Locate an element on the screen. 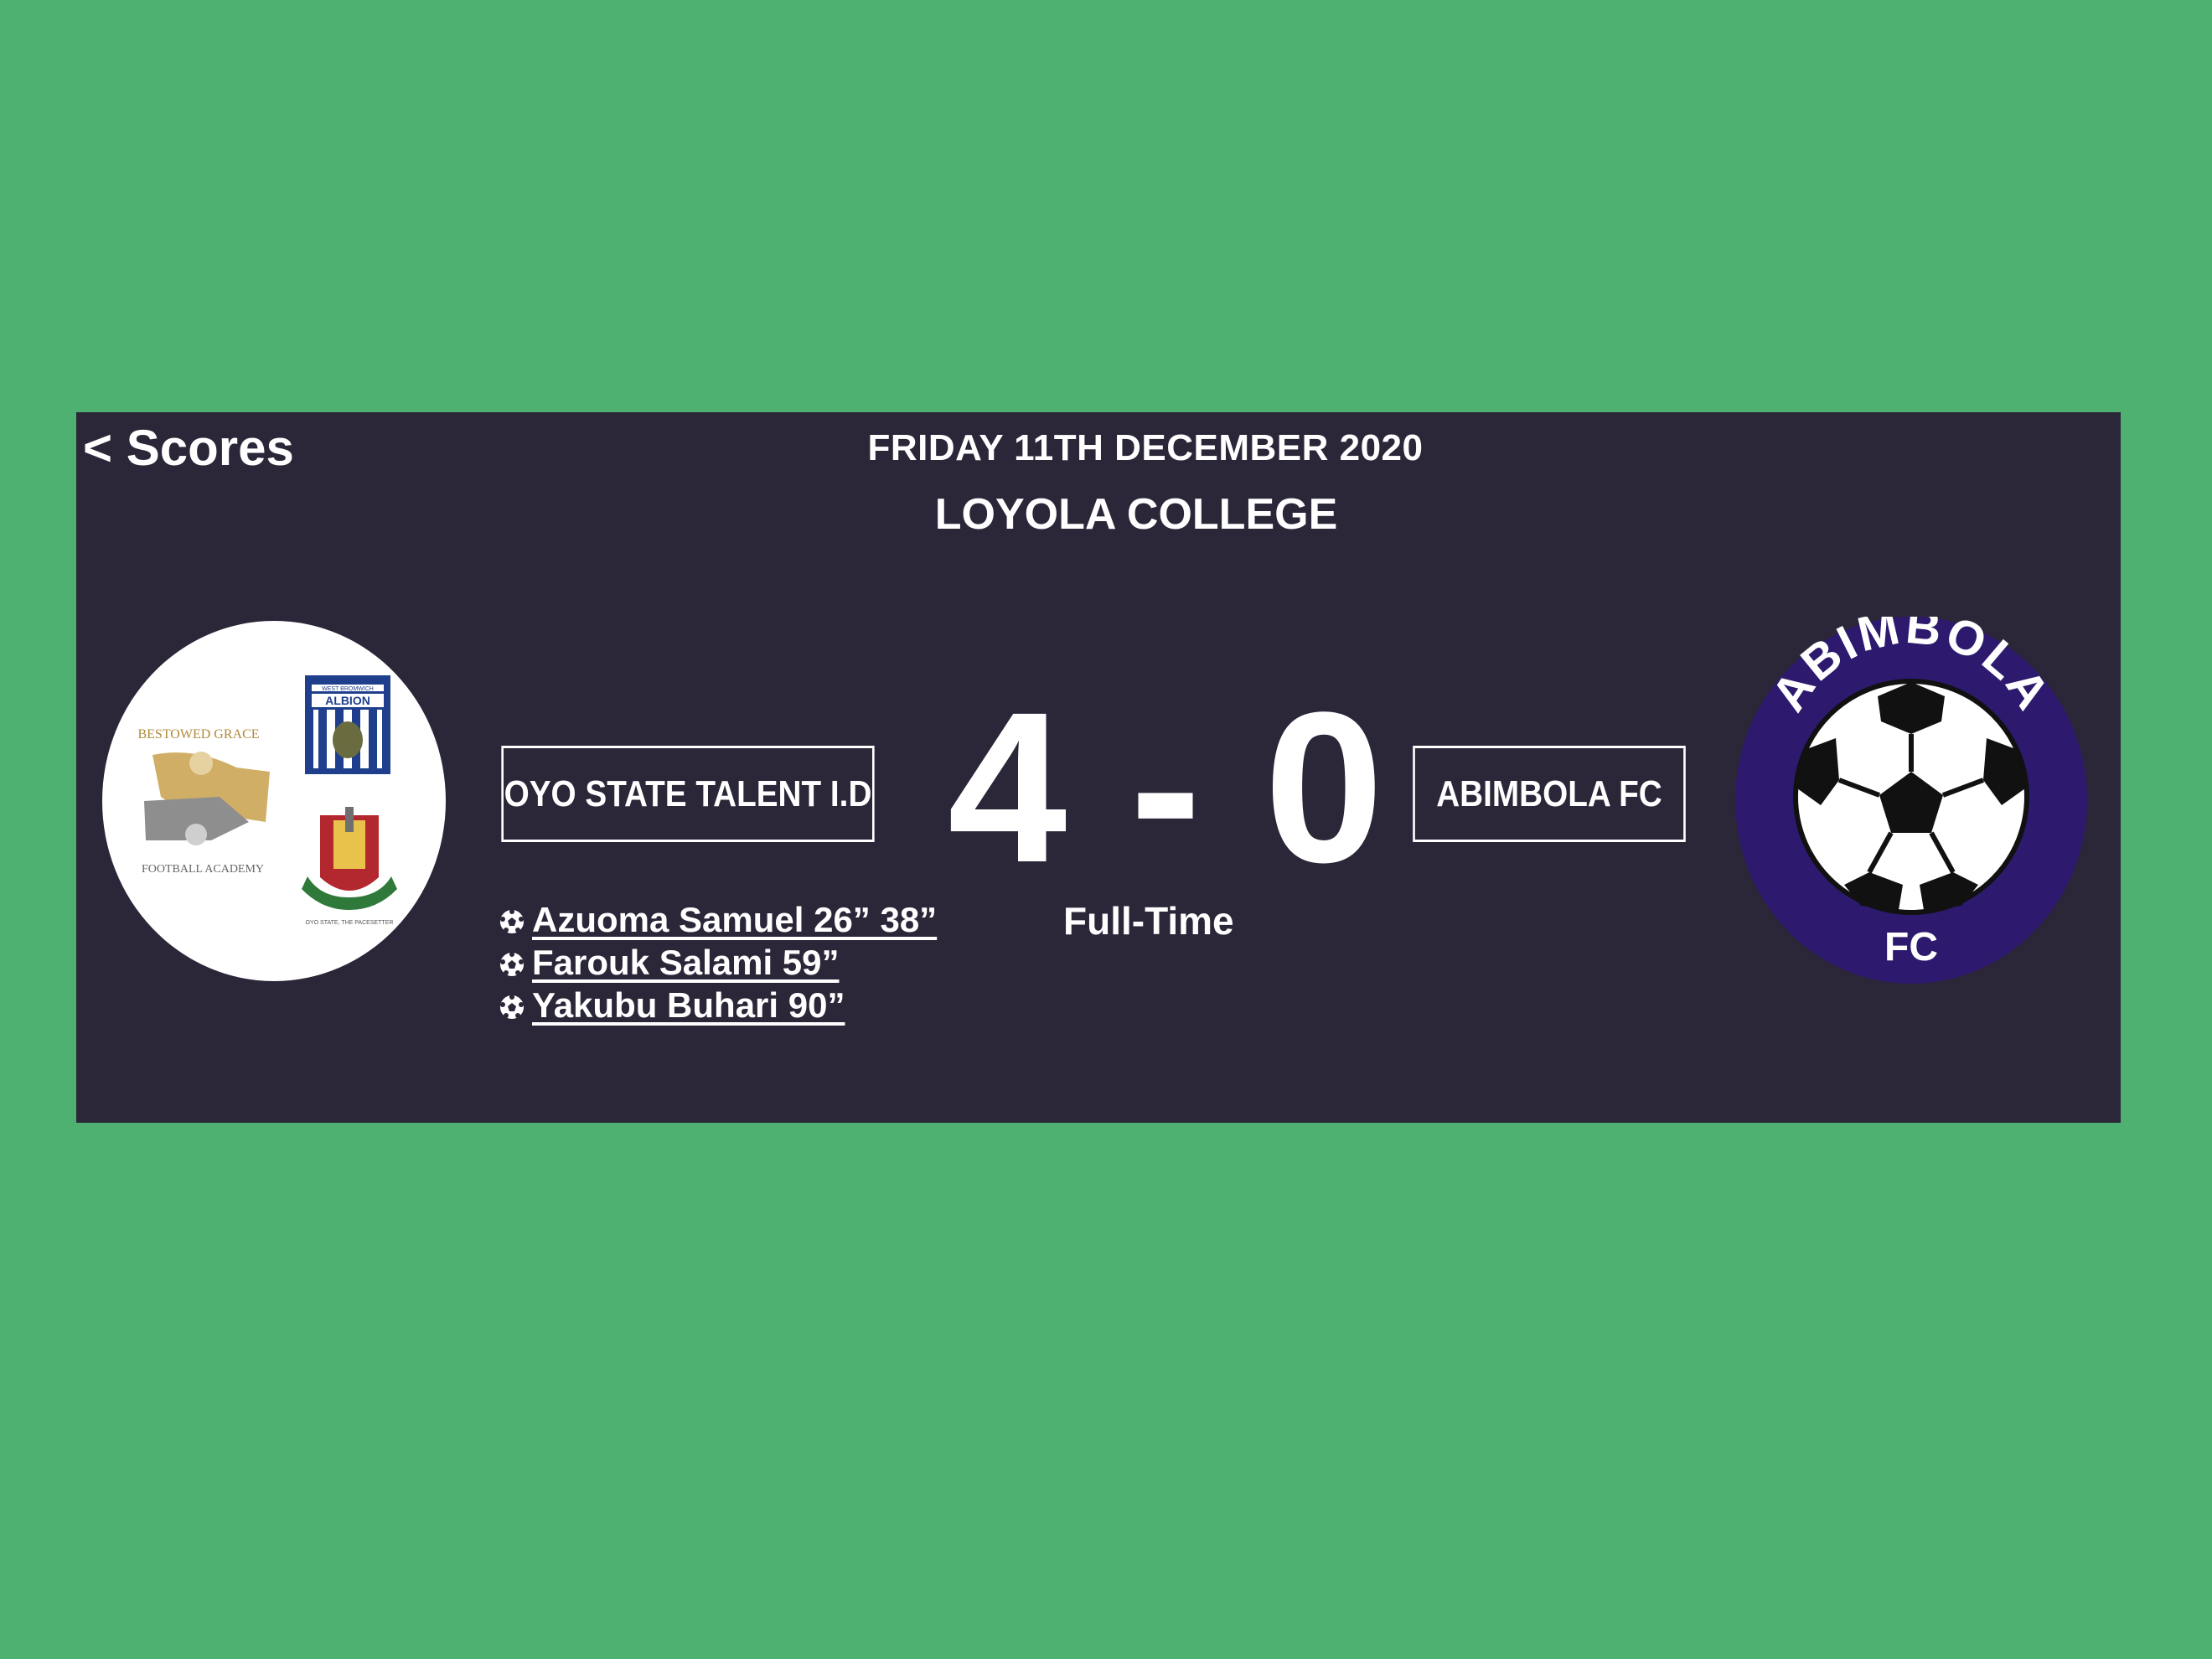 This screenshot has width=2212, height=1659. scorer-link: Azuoma Samuel 26” 38” is located at coordinates (734, 920).